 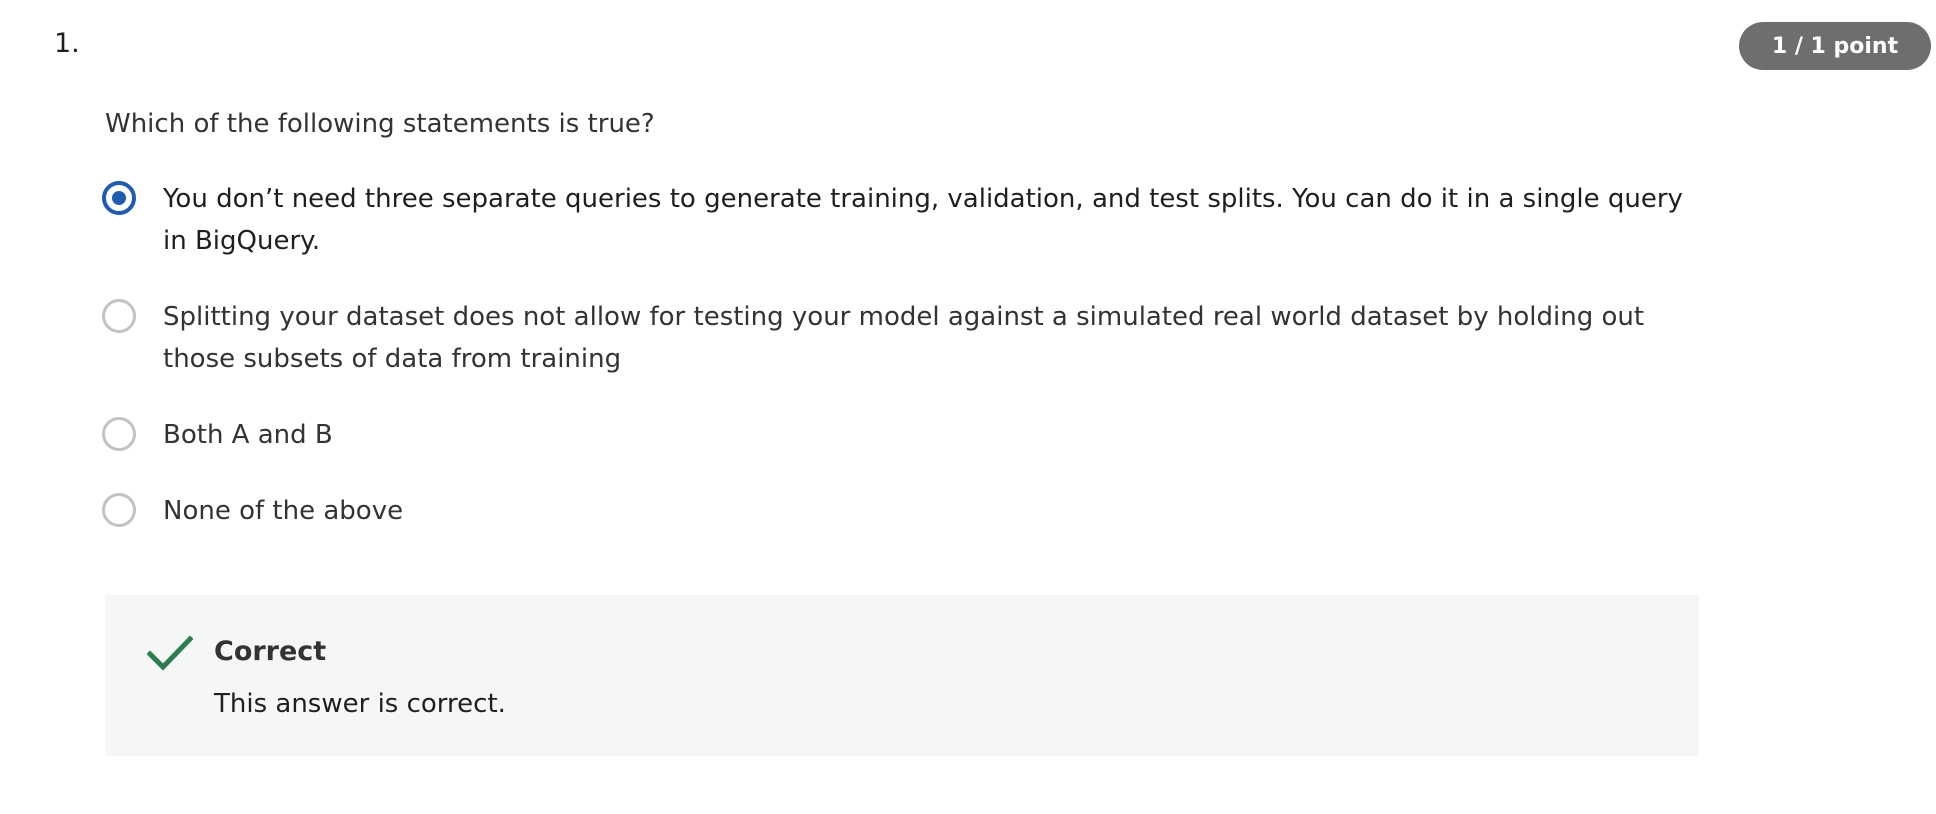 I want to click on question-number: 1., so click(x=67, y=43).